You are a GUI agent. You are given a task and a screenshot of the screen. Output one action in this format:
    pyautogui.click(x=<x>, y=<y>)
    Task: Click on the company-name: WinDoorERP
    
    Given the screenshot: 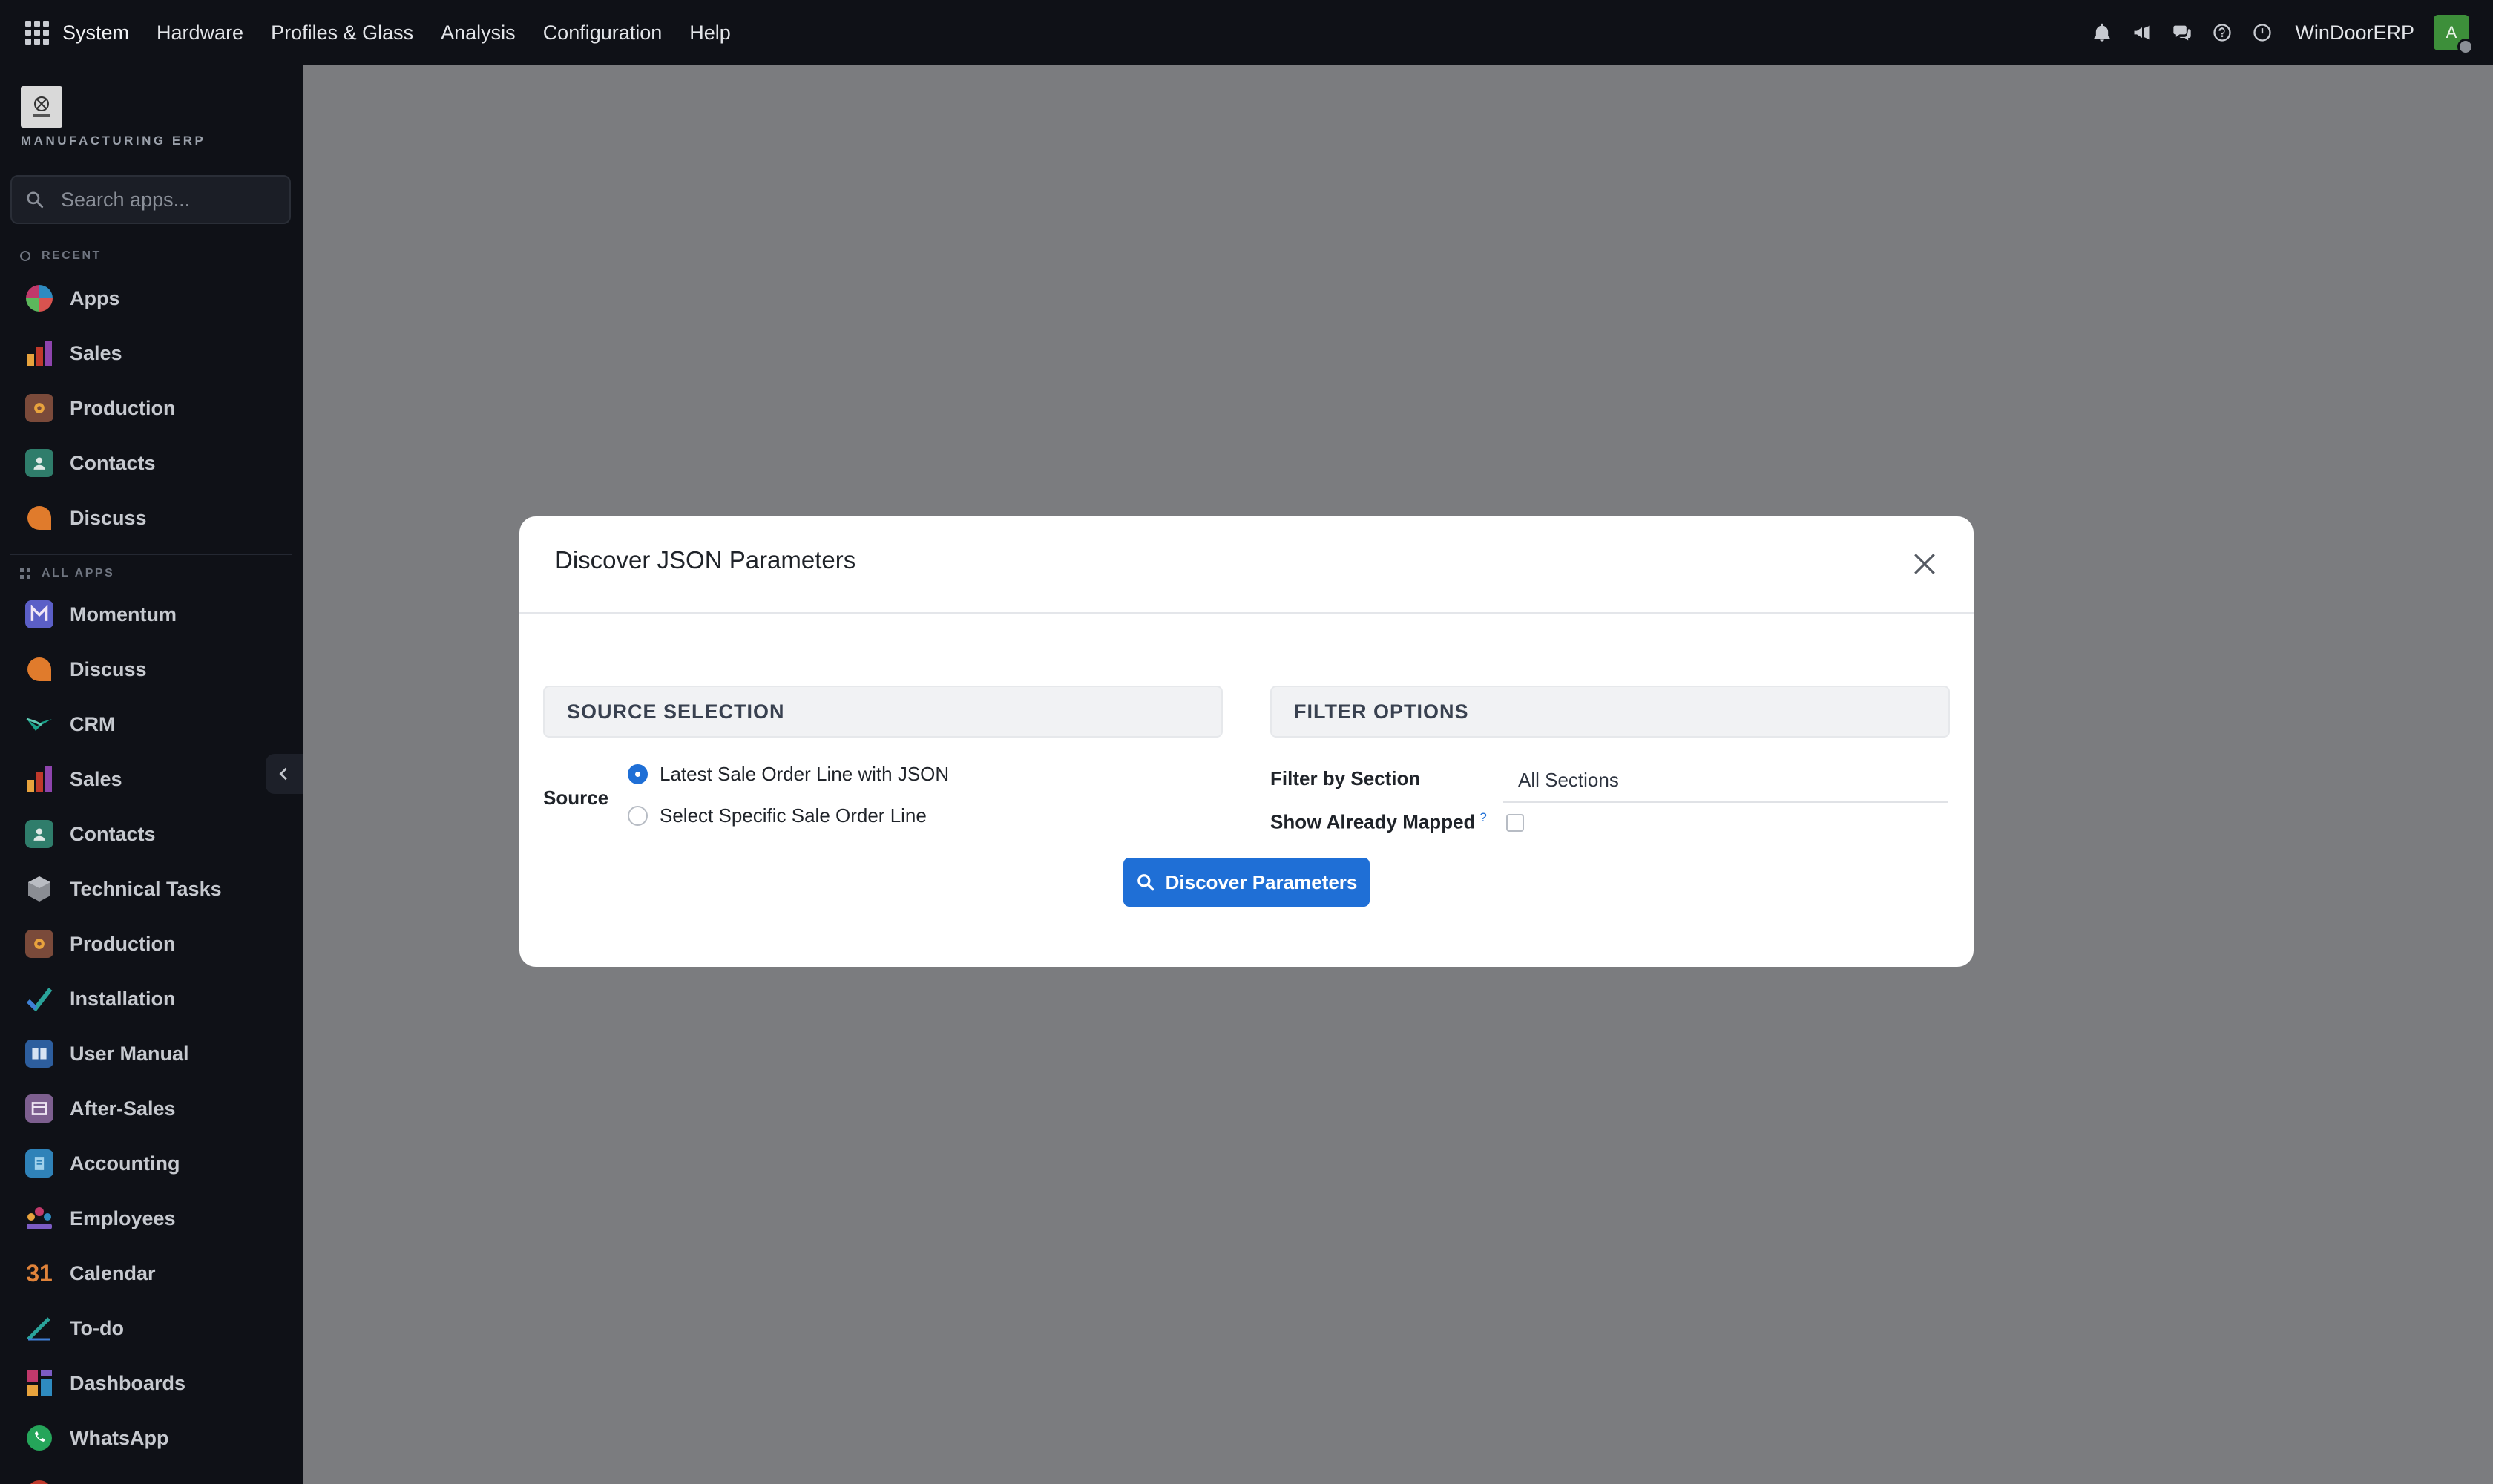 What is the action you would take?
    pyautogui.click(x=2354, y=33)
    